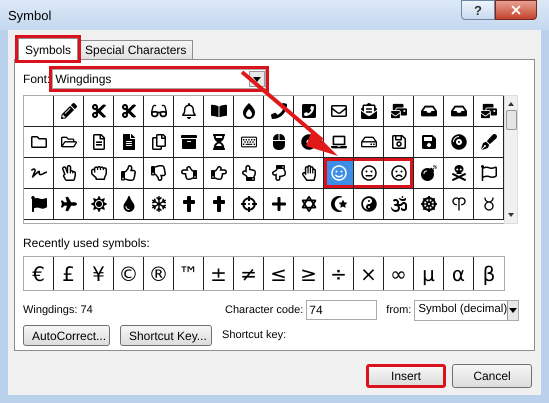 The height and width of the screenshot is (403, 549). I want to click on font-dropdown: Wingdings, so click(159, 79).